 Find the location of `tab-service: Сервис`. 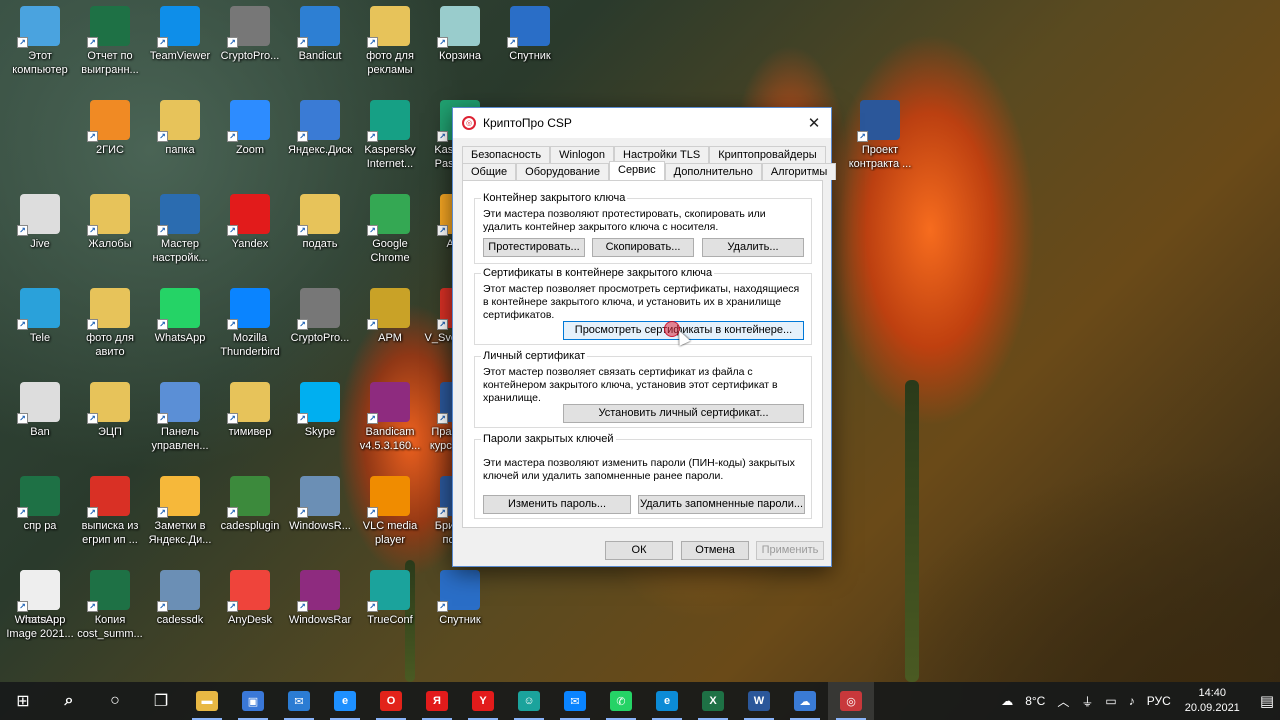

tab-service: Сервис is located at coordinates (637, 170).